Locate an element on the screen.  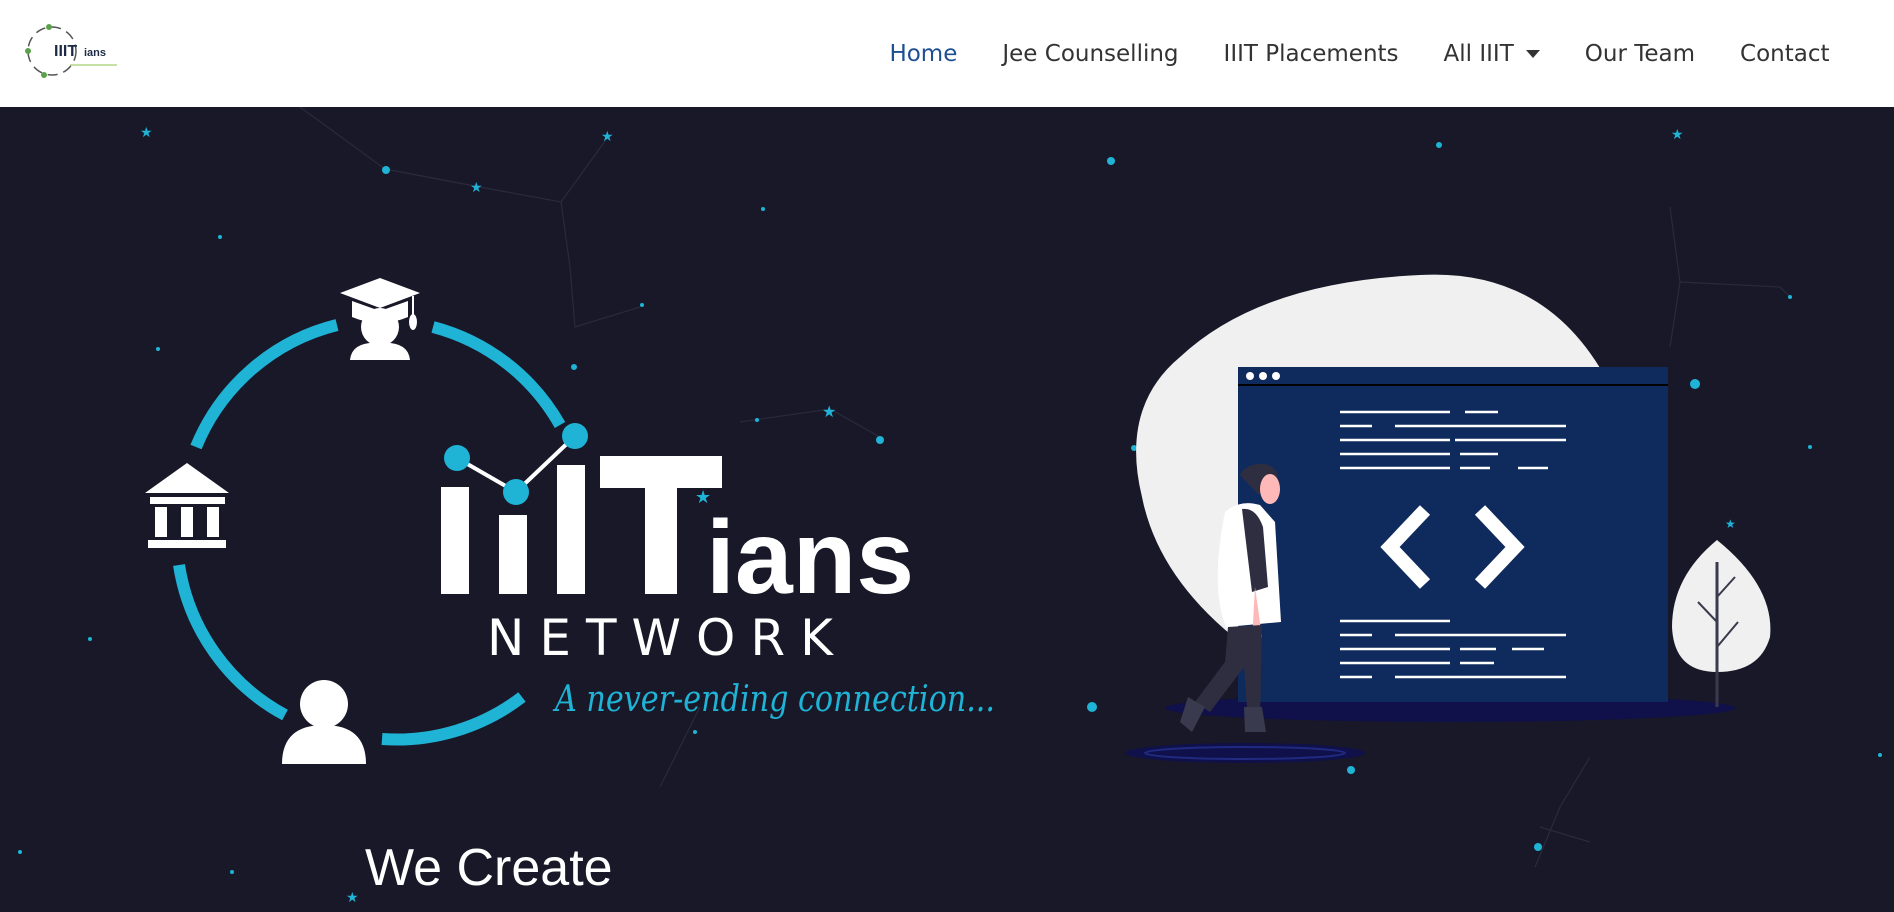
svg-text: IIIT is located at coordinates (65, 51).